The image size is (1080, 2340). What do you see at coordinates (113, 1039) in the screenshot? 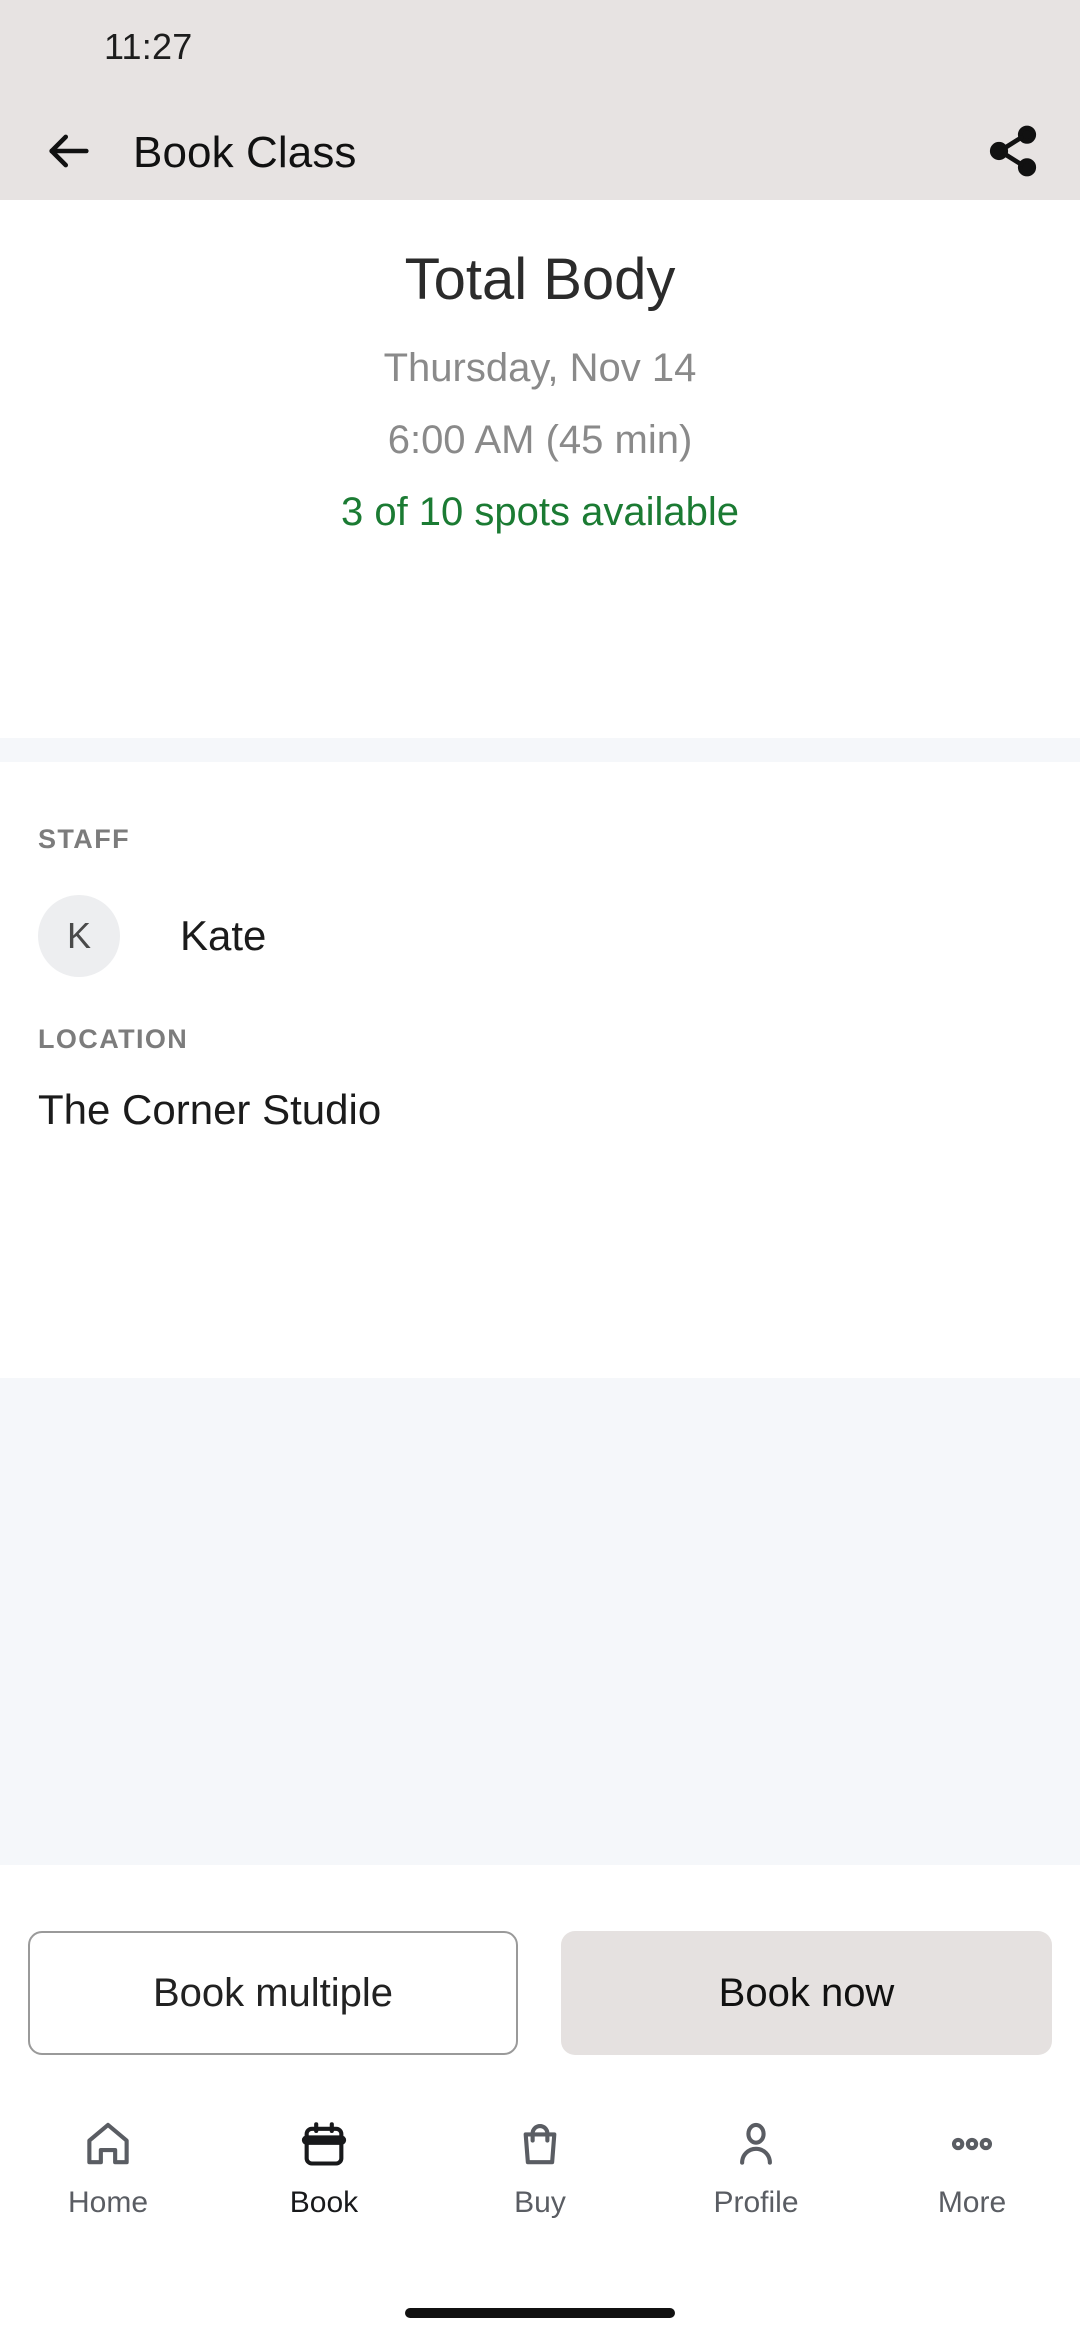
I see `location-section-label: LOCATION` at bounding box center [113, 1039].